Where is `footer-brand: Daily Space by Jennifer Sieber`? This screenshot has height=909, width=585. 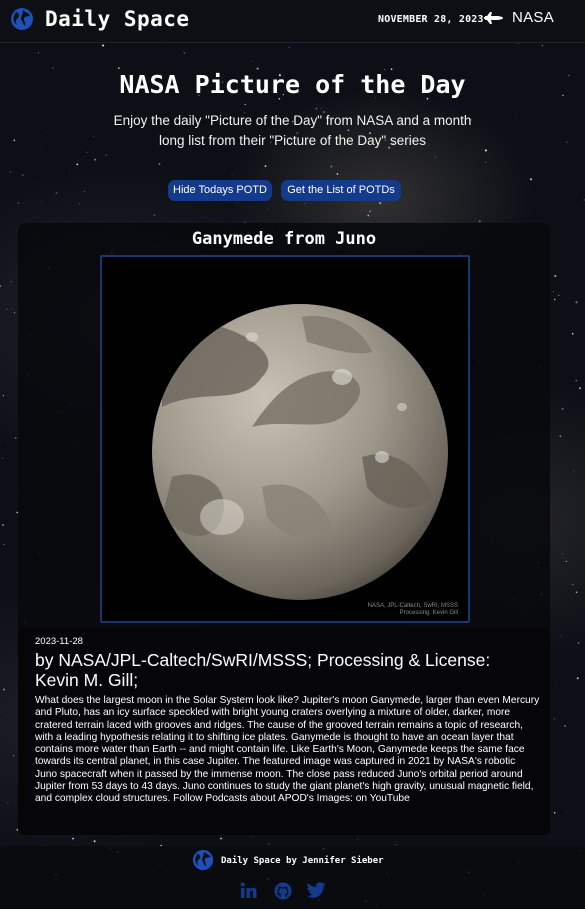
footer-brand: Daily Space by Jennifer Sieber is located at coordinates (288, 860).